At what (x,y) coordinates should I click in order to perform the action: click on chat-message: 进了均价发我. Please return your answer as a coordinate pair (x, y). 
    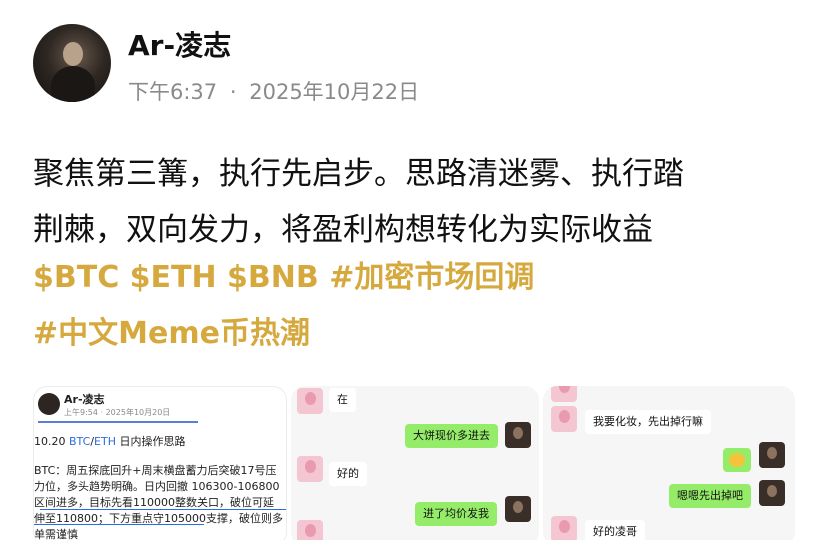
    Looking at the image, I should click on (456, 514).